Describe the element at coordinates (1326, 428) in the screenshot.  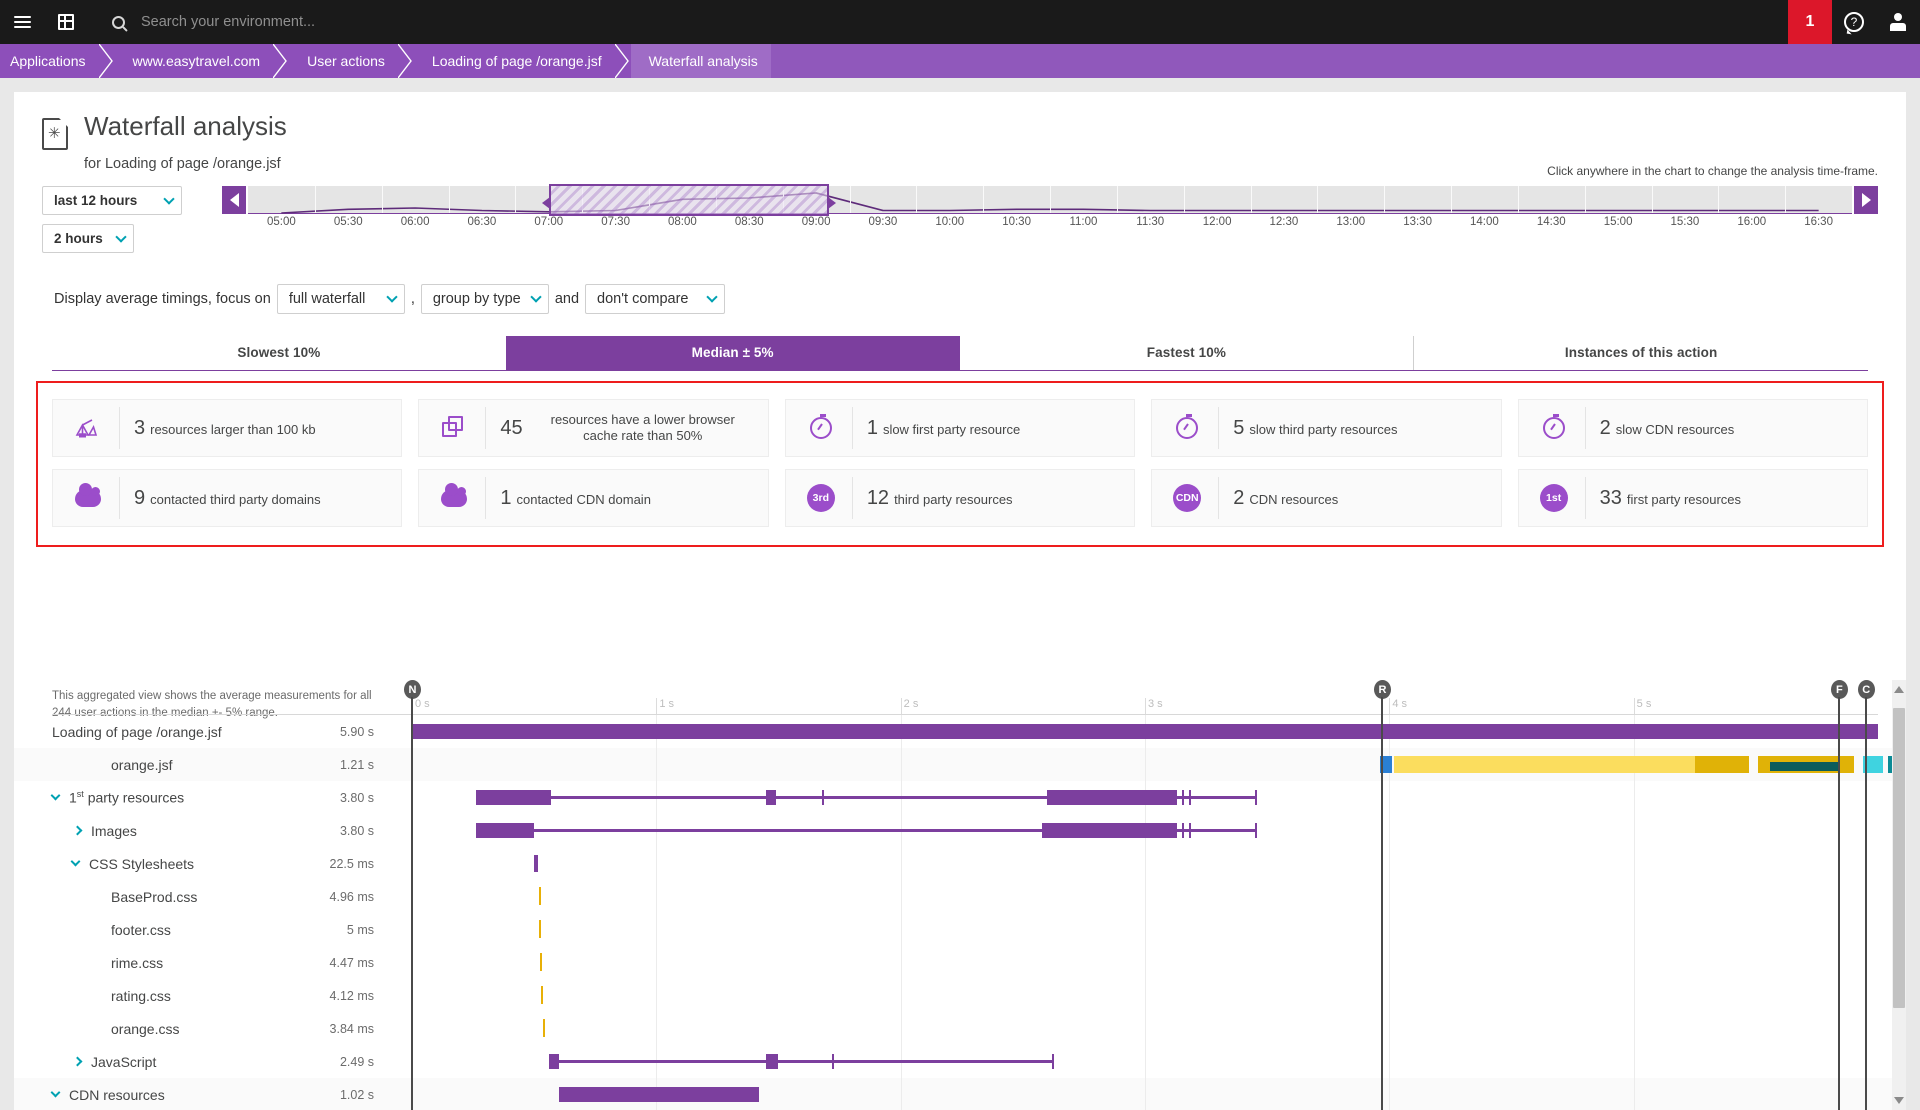
I see `metric-card-slow-third-party: 5 slow third party resources` at that location.